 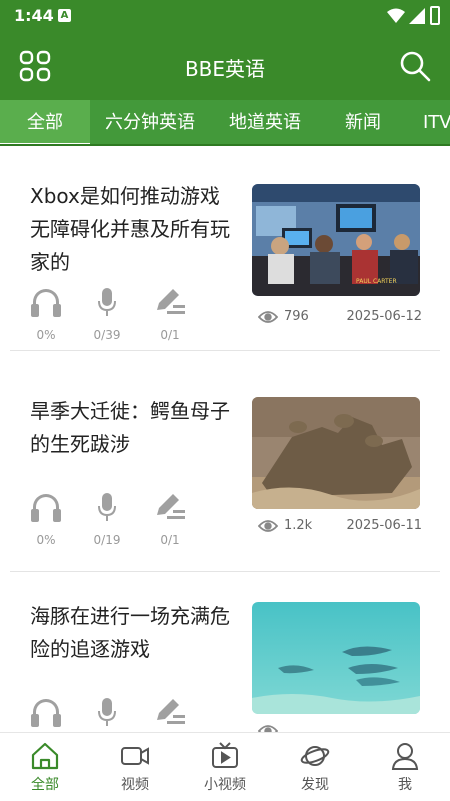 I want to click on article-meta: 796 2025-06-12, so click(x=340, y=318).